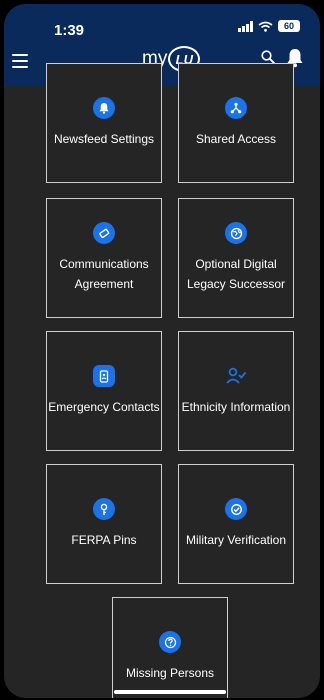 This screenshot has width=324, height=700. Describe the element at coordinates (236, 509) in the screenshot. I see `check-badge-icon` at that location.